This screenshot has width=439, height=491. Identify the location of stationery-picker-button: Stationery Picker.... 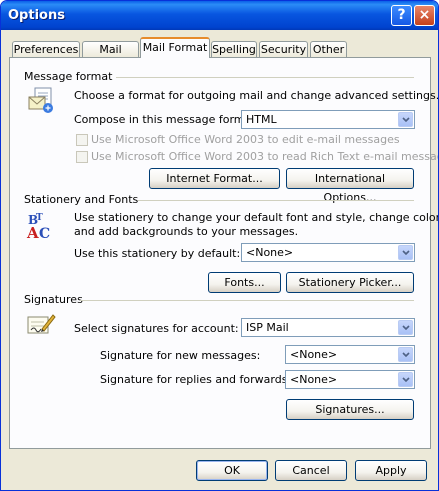
(350, 282).